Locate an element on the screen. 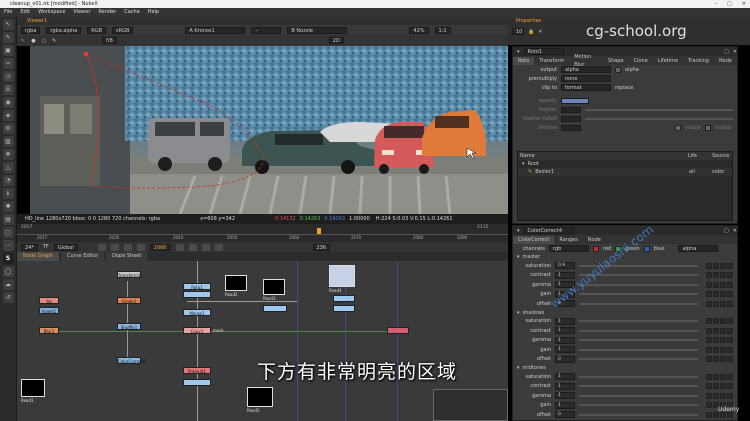 The height and width of the screenshot is (421, 750). premultiply-dropdown: none is located at coordinates (586, 78).